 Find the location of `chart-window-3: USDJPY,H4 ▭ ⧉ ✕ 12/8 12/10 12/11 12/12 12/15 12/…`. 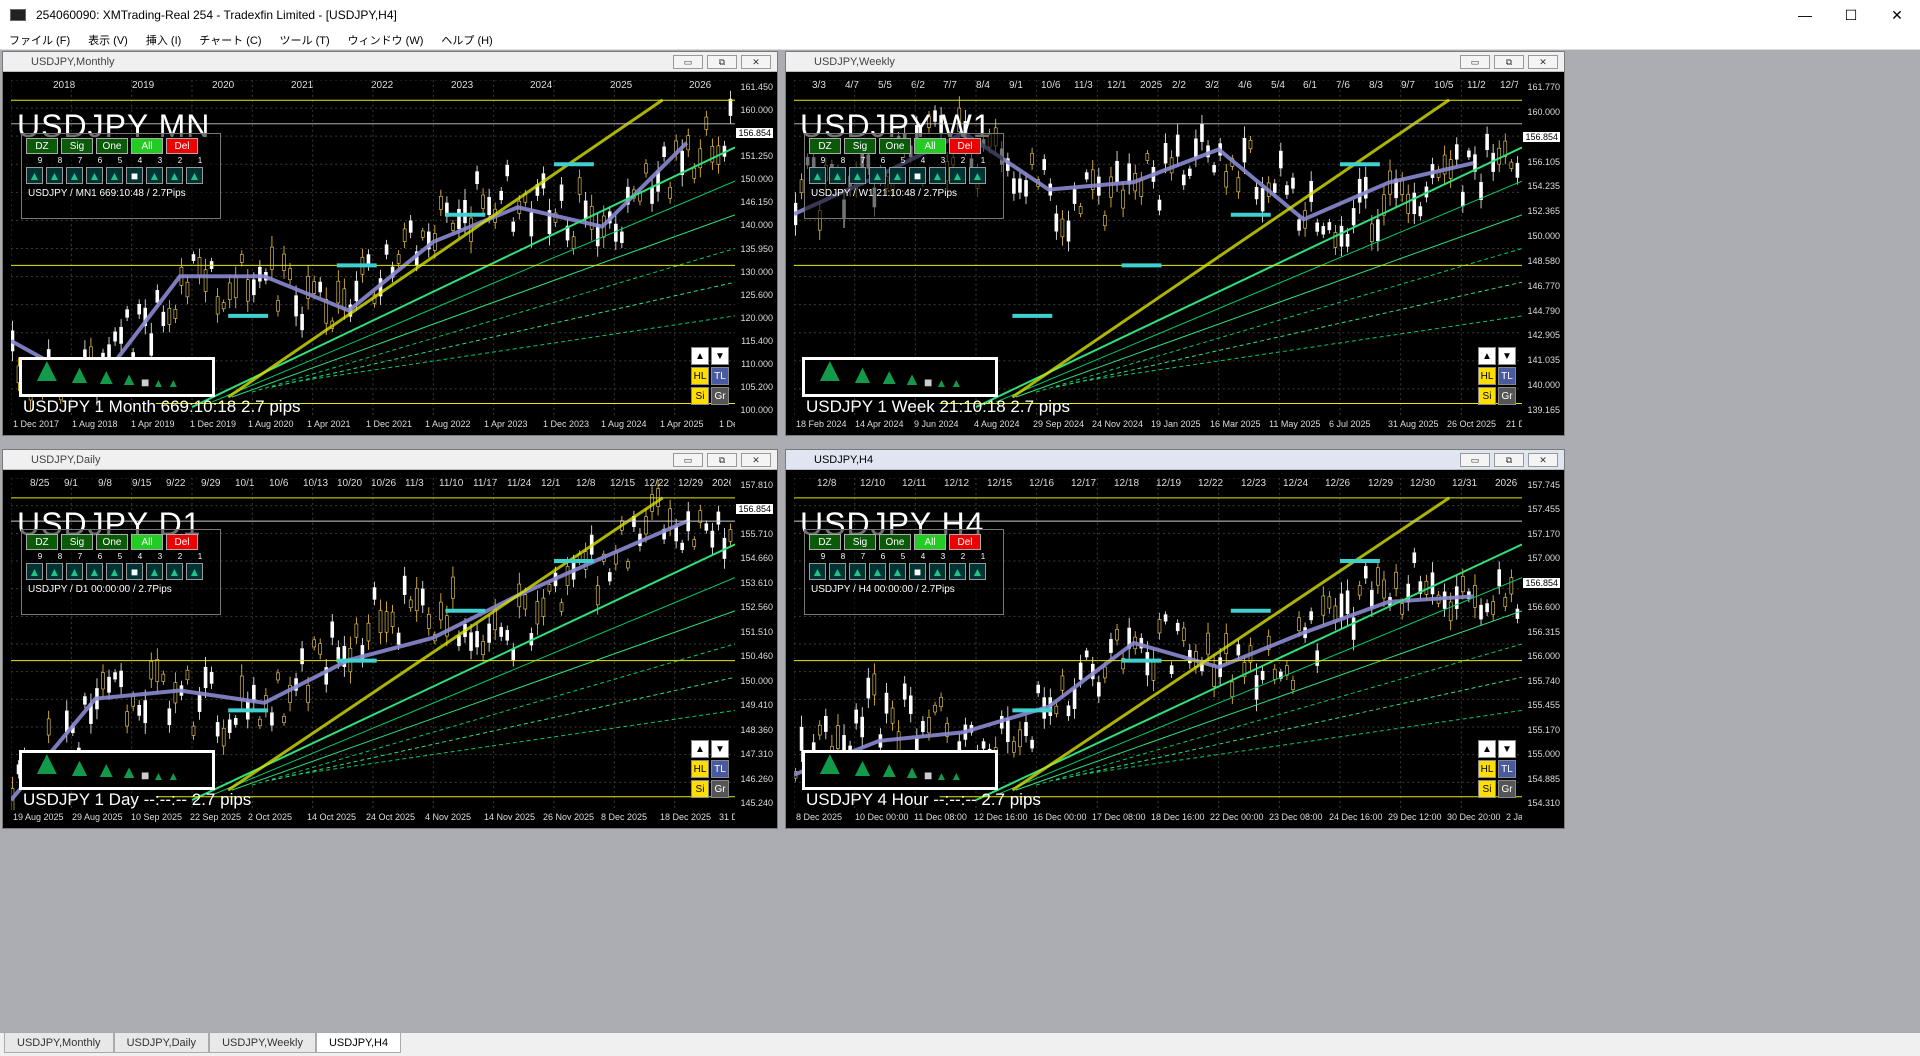

chart-window-3: USDJPY,H4 ▭ ⧉ ✕ 12/8 12/10 12/11 12/12 12/15 12/… is located at coordinates (1175, 639).